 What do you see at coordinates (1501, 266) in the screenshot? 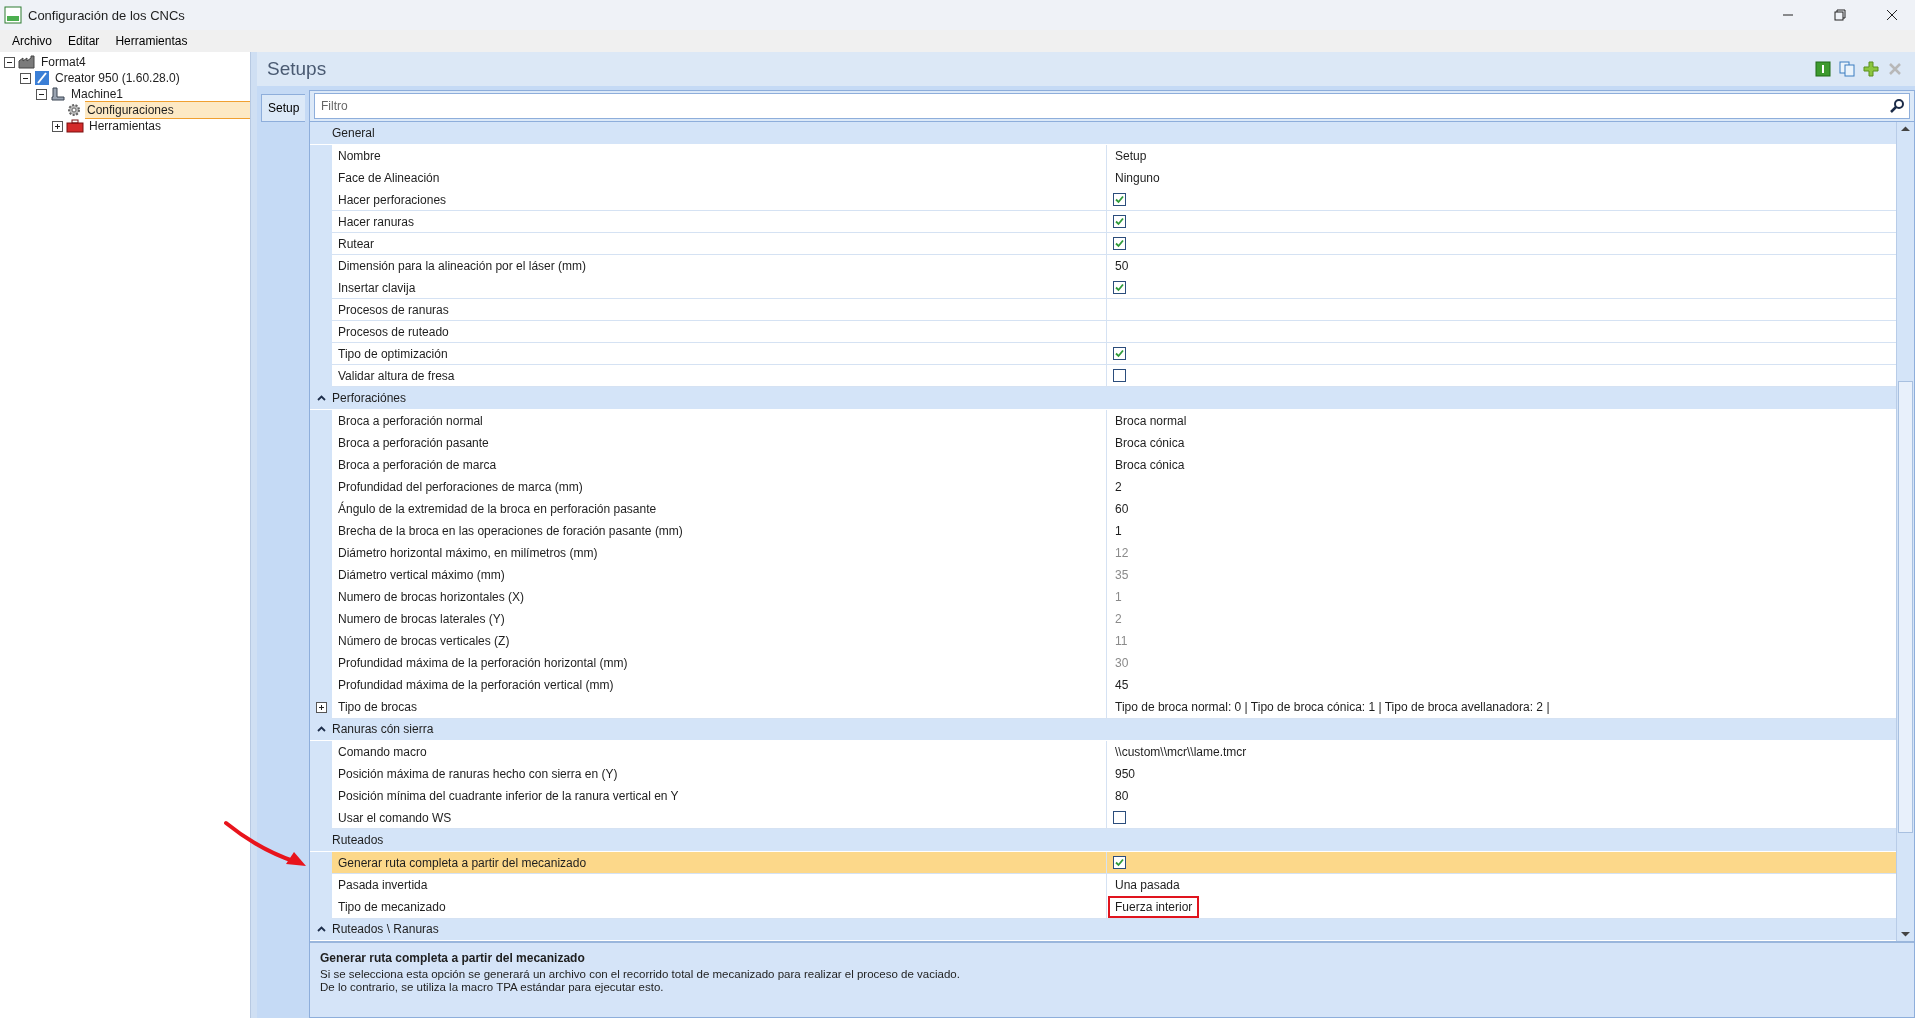
I see `property-value-cell: 50` at bounding box center [1501, 266].